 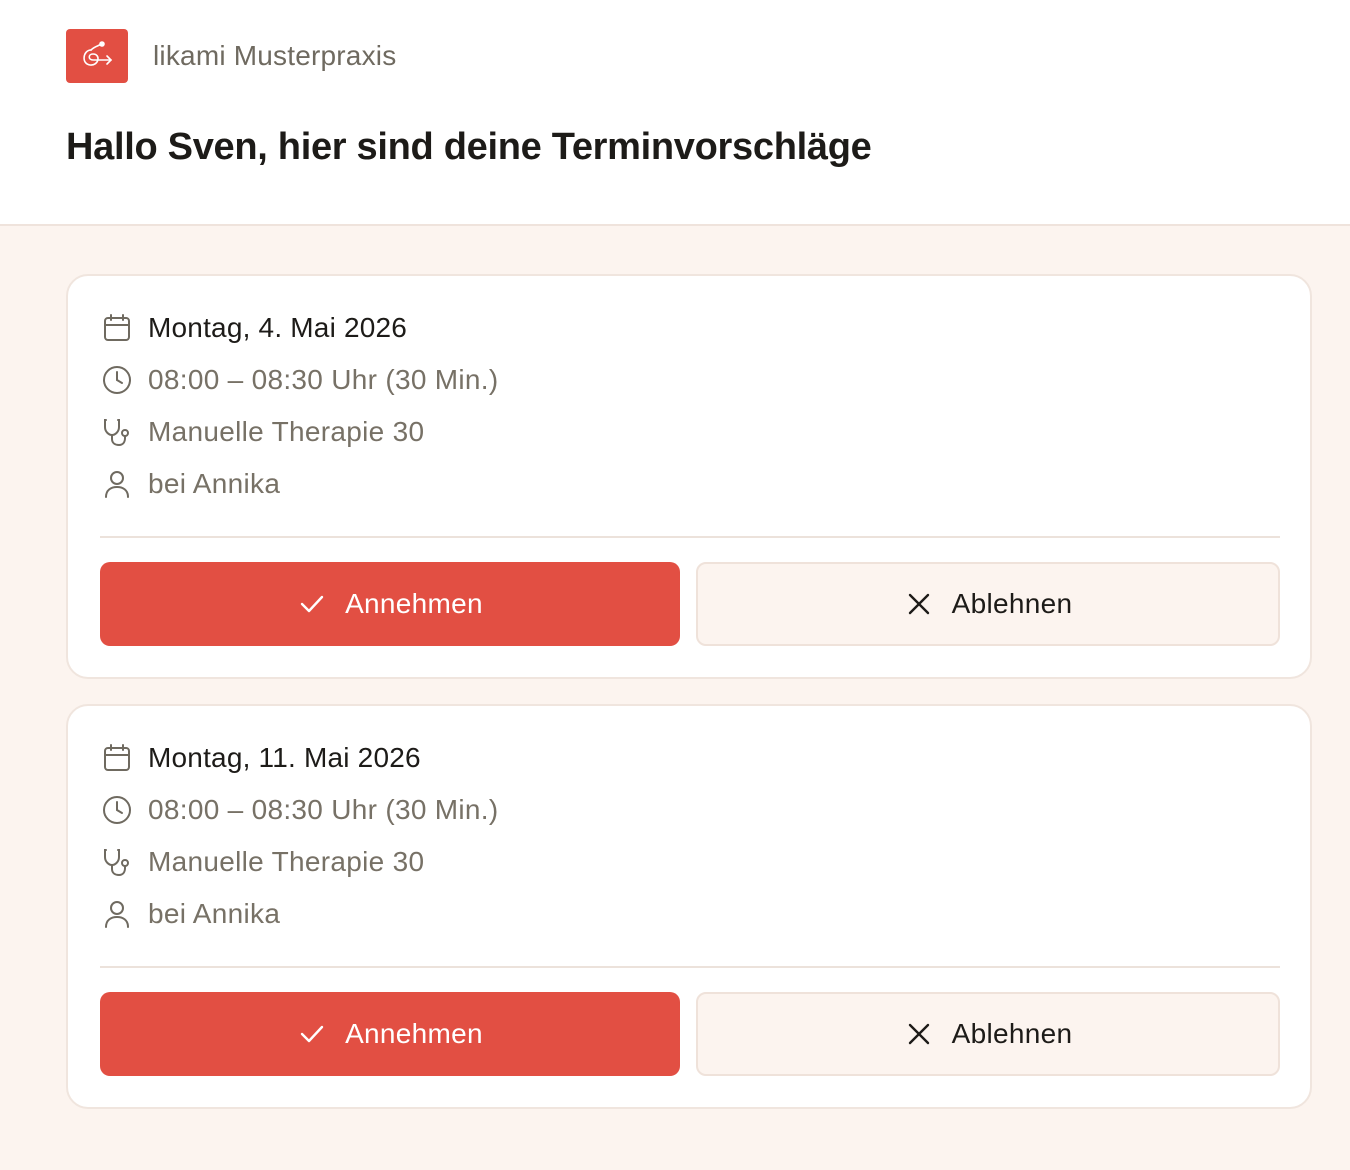 I want to click on appointment-date-row: Montag, 11. Mai 2026, so click(x=260, y=758).